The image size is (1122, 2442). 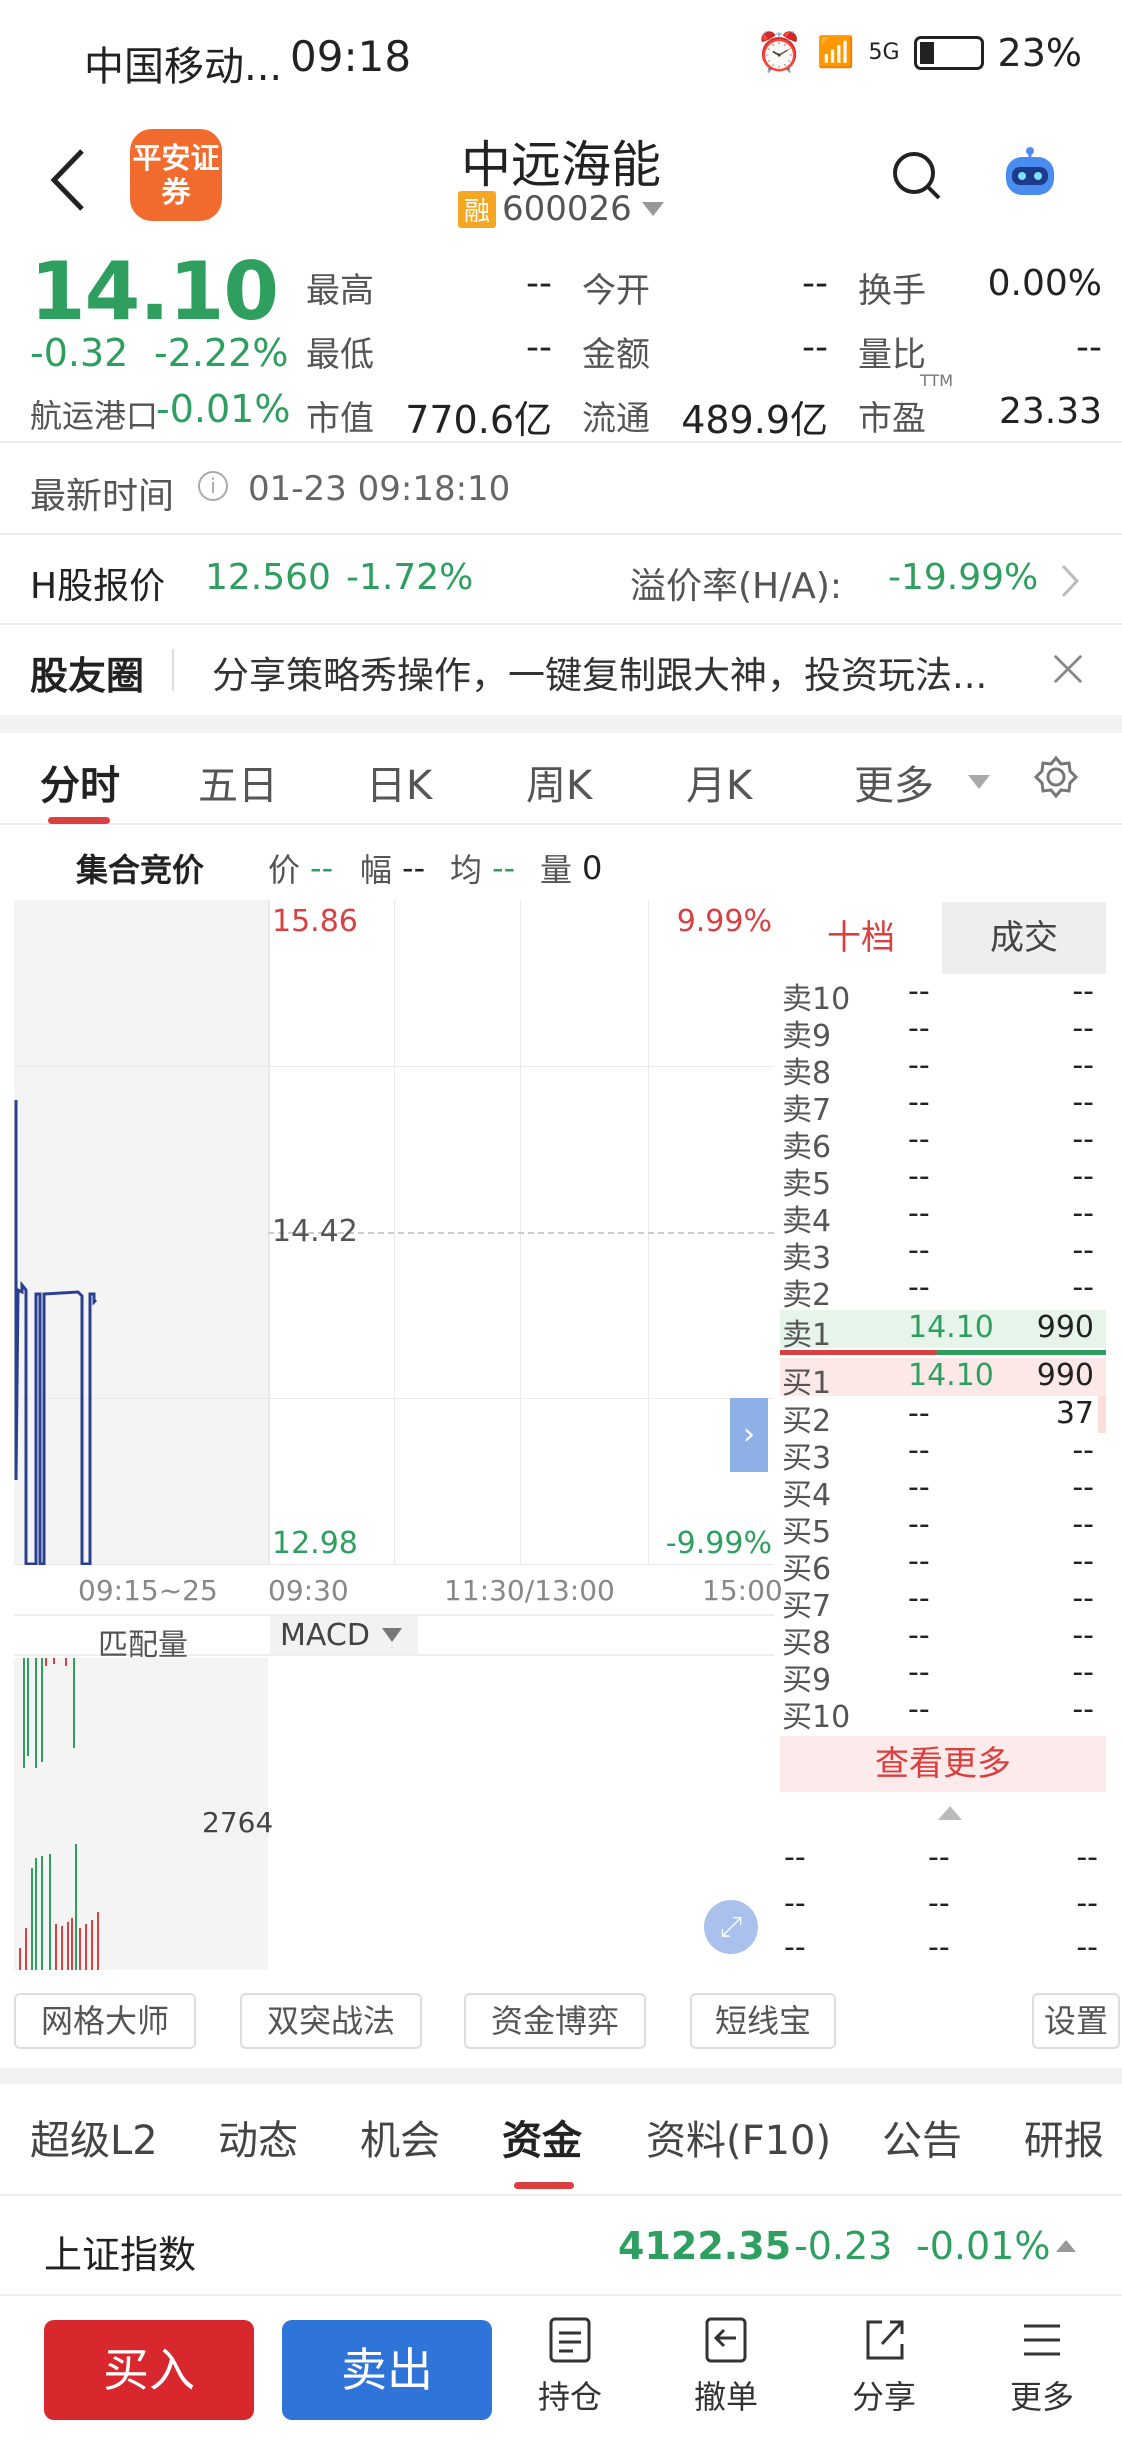 I want to click on chart-mid-price: 14.42, so click(x=315, y=1231).